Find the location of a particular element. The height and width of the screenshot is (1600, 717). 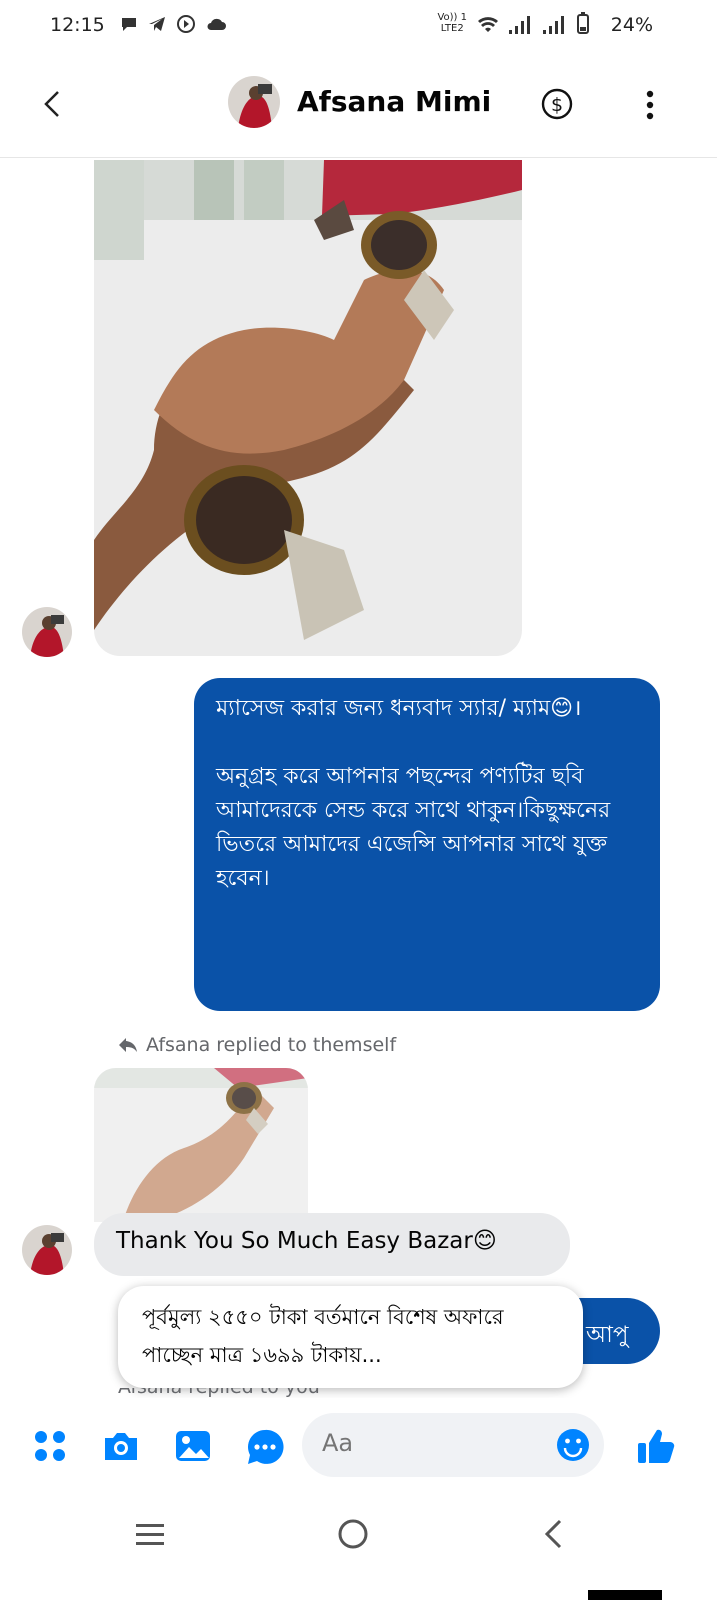

watch-photo-thumbnail is located at coordinates (201, 1145).